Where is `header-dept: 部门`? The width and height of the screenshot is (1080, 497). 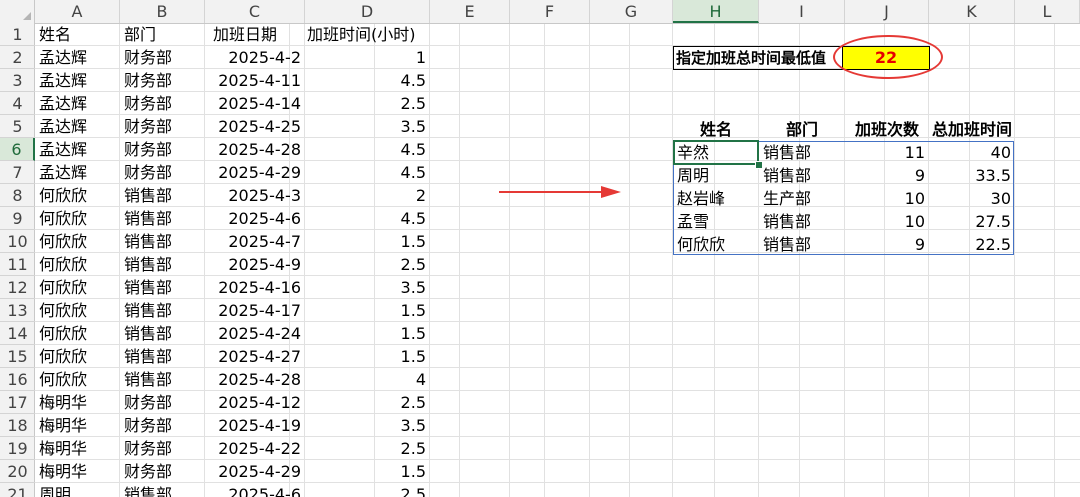 header-dept: 部门 is located at coordinates (162, 34).